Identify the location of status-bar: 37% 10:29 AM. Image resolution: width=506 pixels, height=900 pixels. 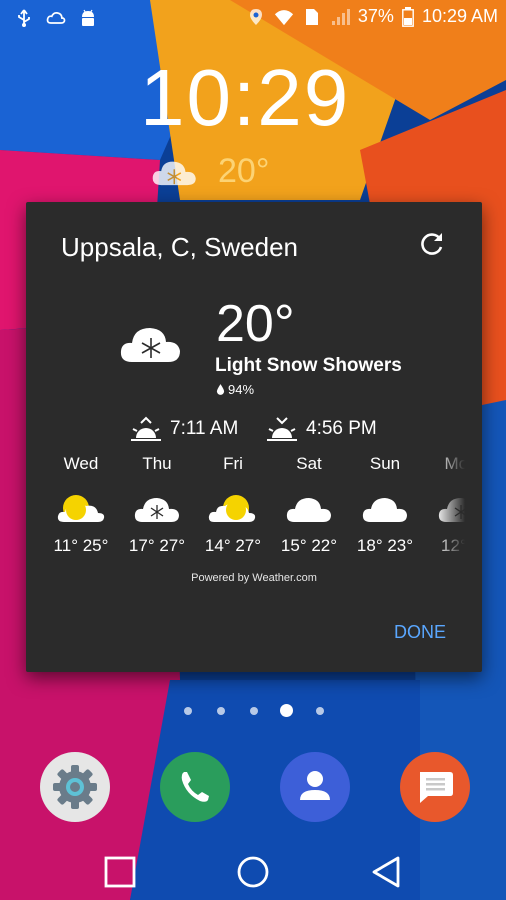
(253, 18).